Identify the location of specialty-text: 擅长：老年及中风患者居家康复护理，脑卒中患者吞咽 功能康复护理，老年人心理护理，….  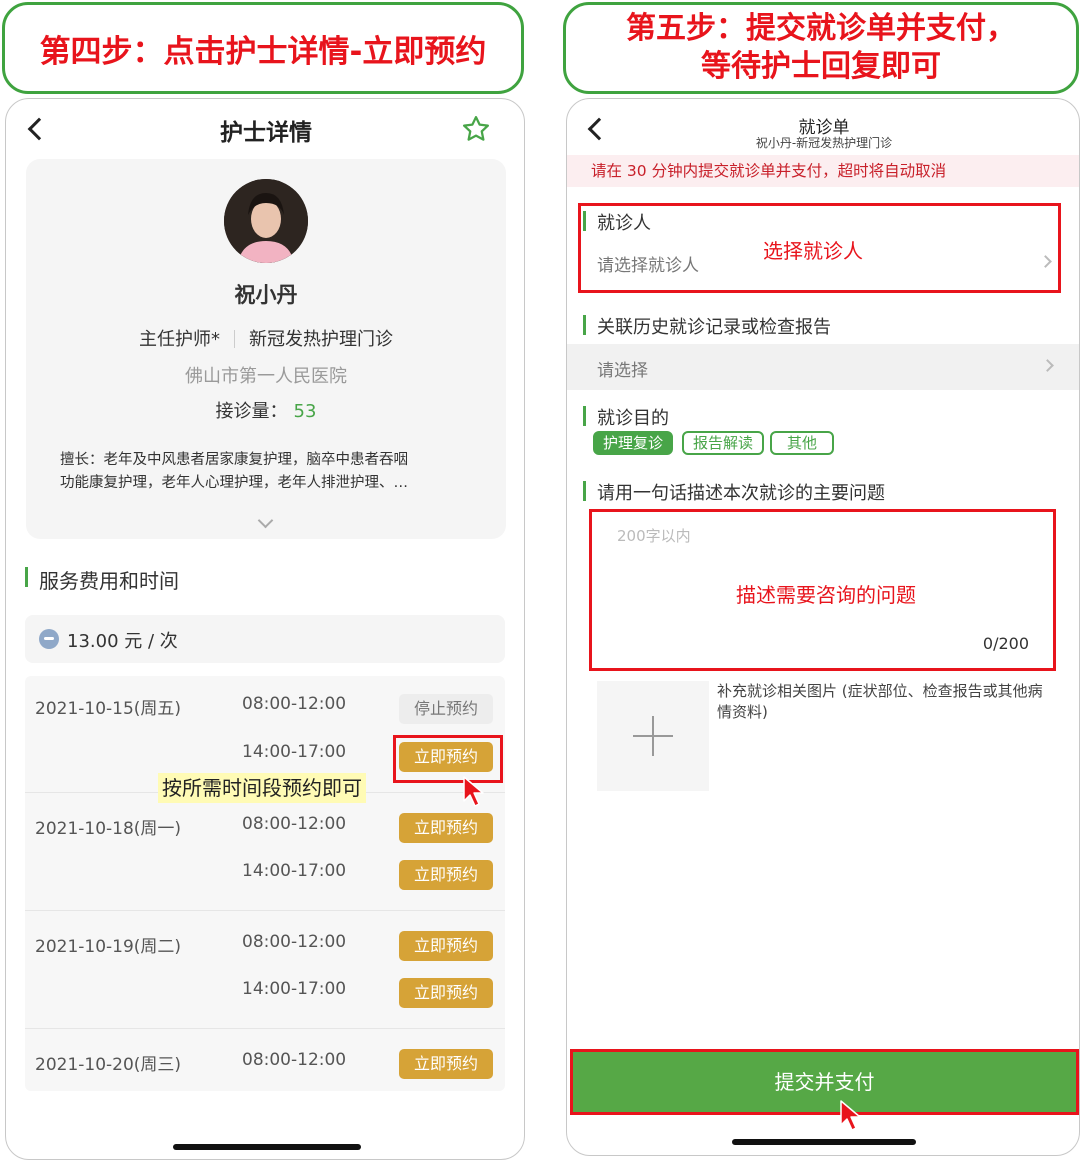
(270, 472).